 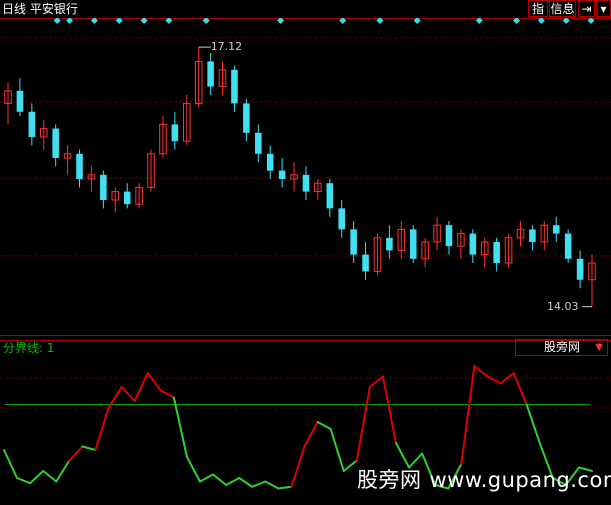 I want to click on menu-chevron-icon: ▾, so click(x=603, y=8).